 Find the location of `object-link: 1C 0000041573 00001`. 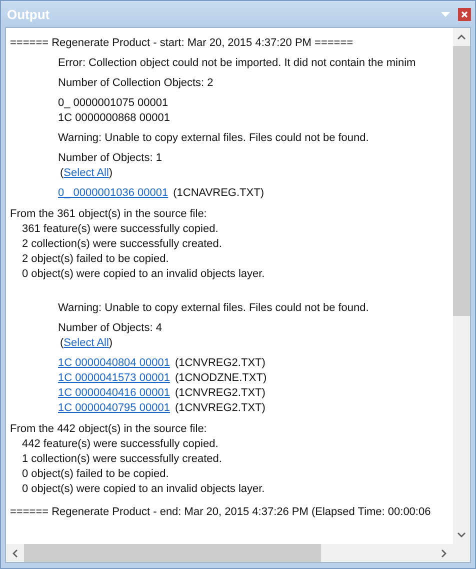

object-link: 1C 0000041573 00001 is located at coordinates (114, 378).